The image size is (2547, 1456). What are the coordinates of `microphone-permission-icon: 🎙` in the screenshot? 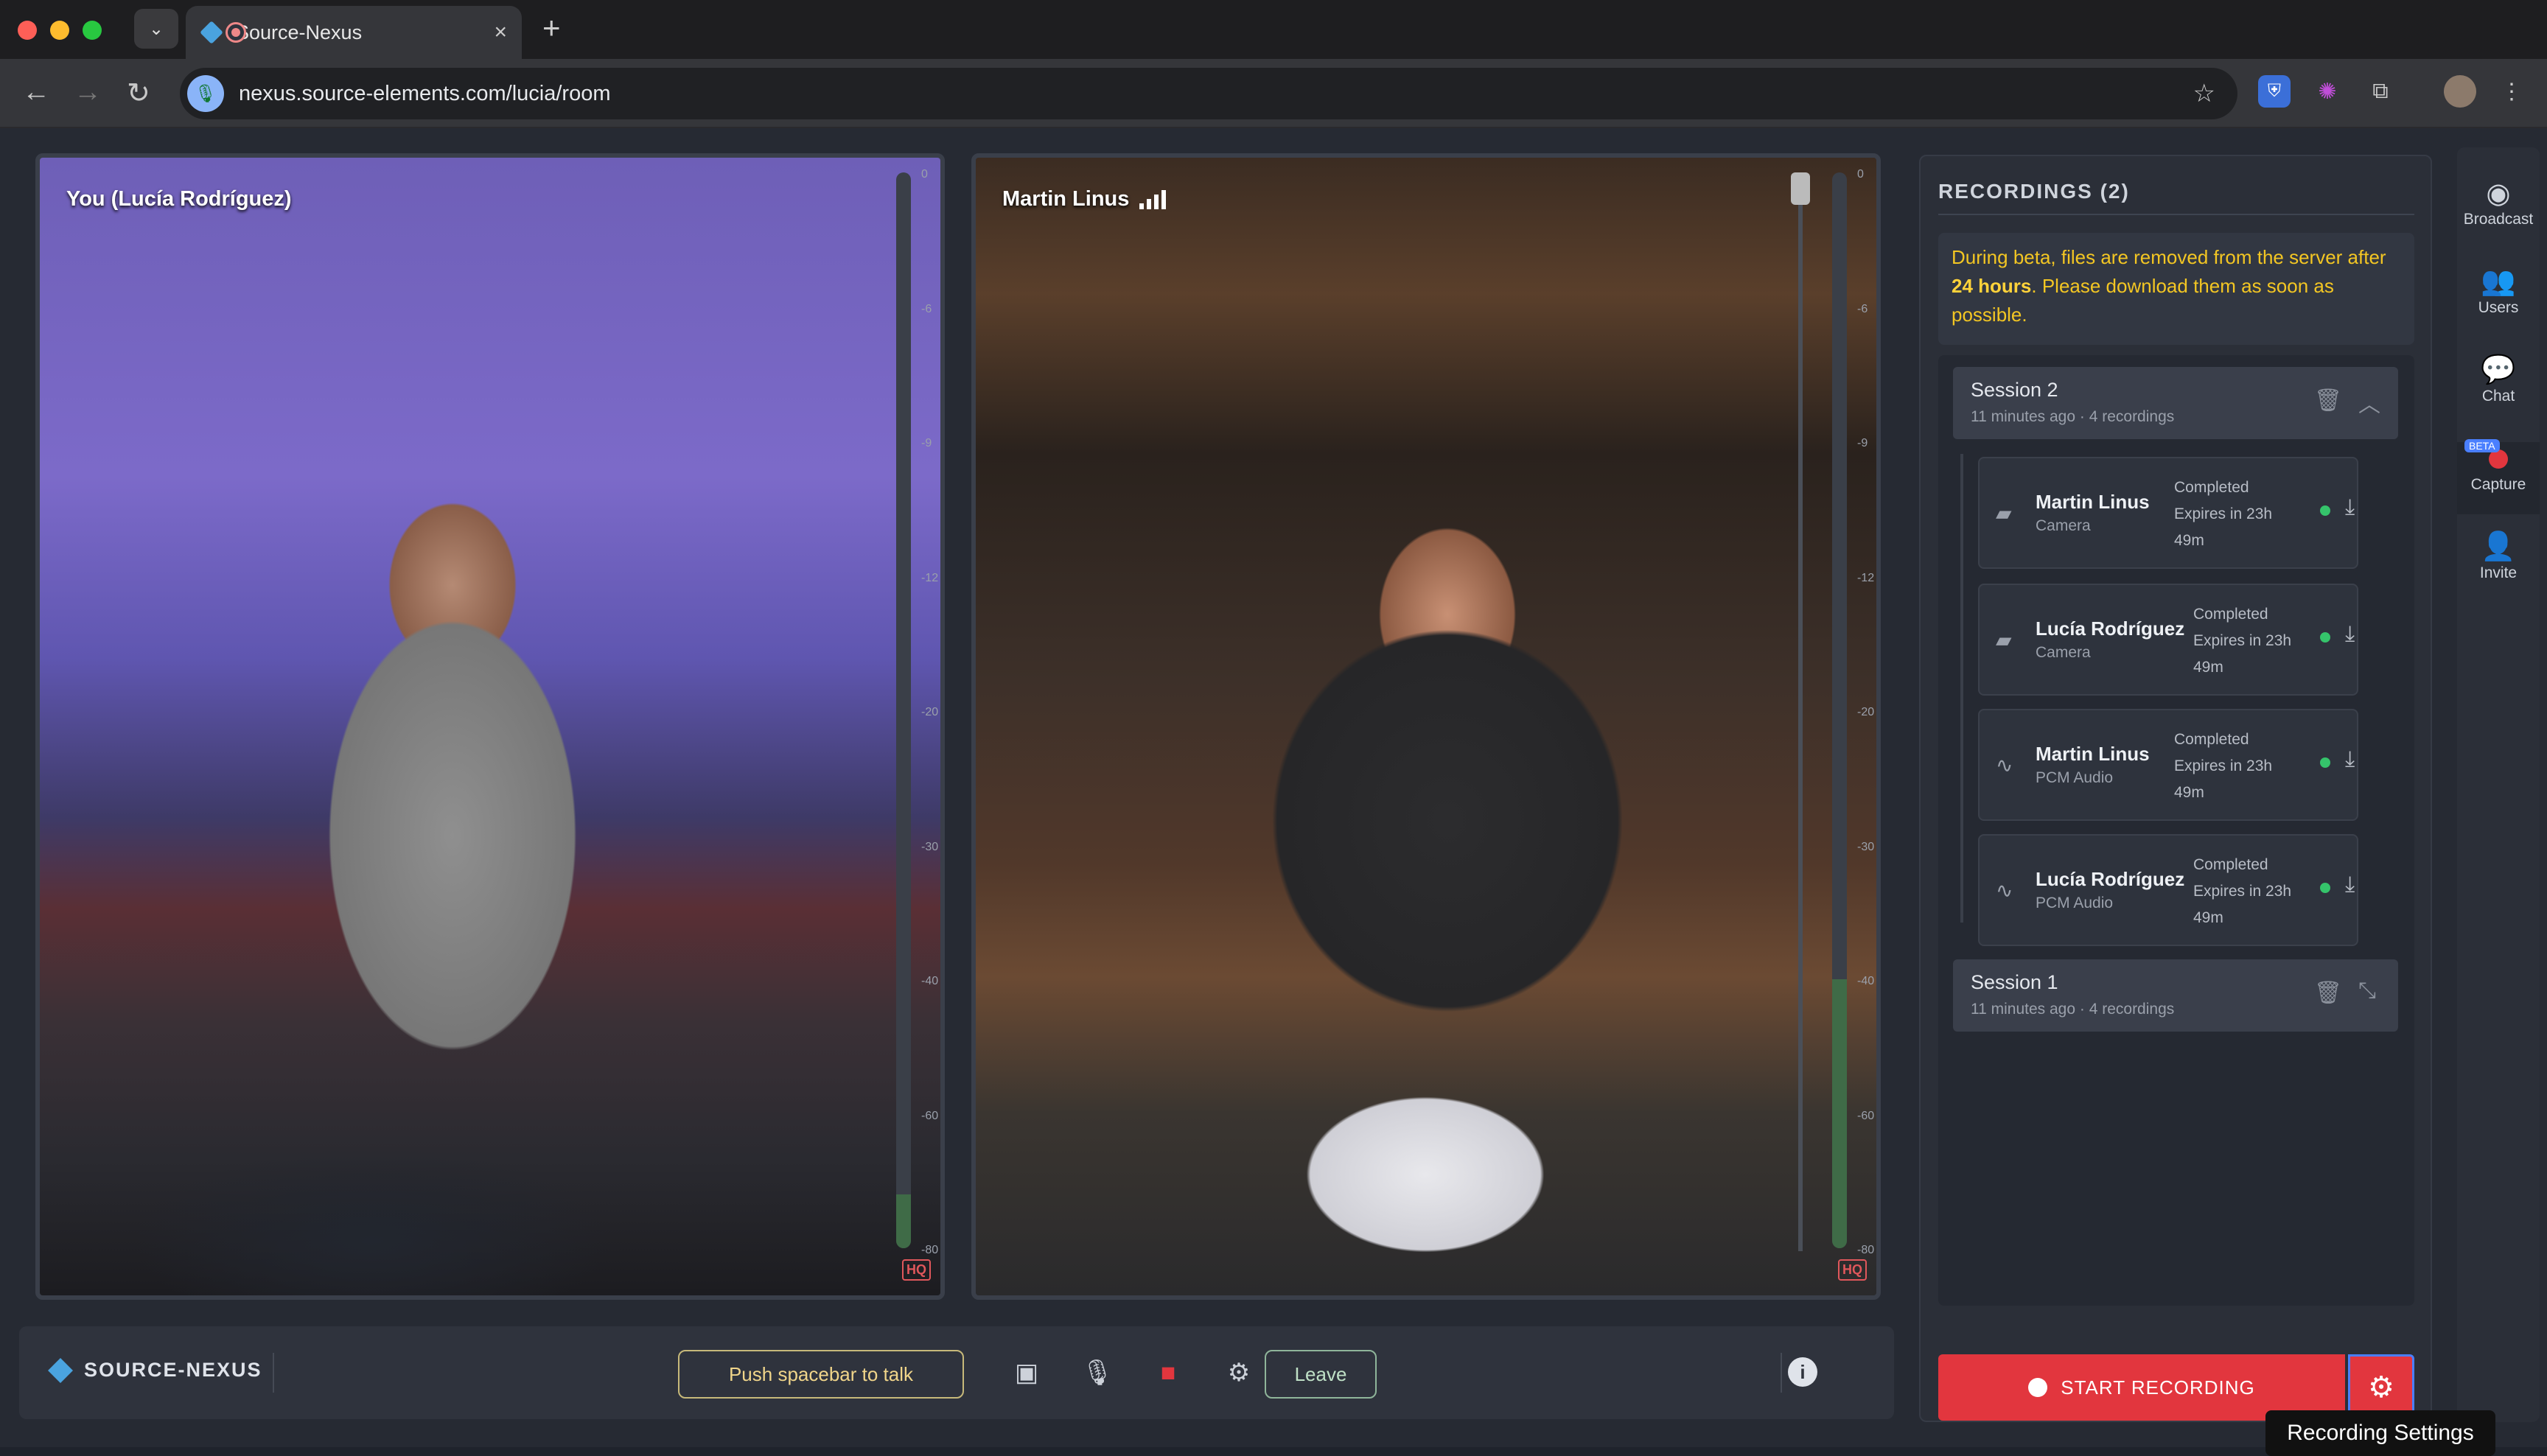 It's located at (205, 93).